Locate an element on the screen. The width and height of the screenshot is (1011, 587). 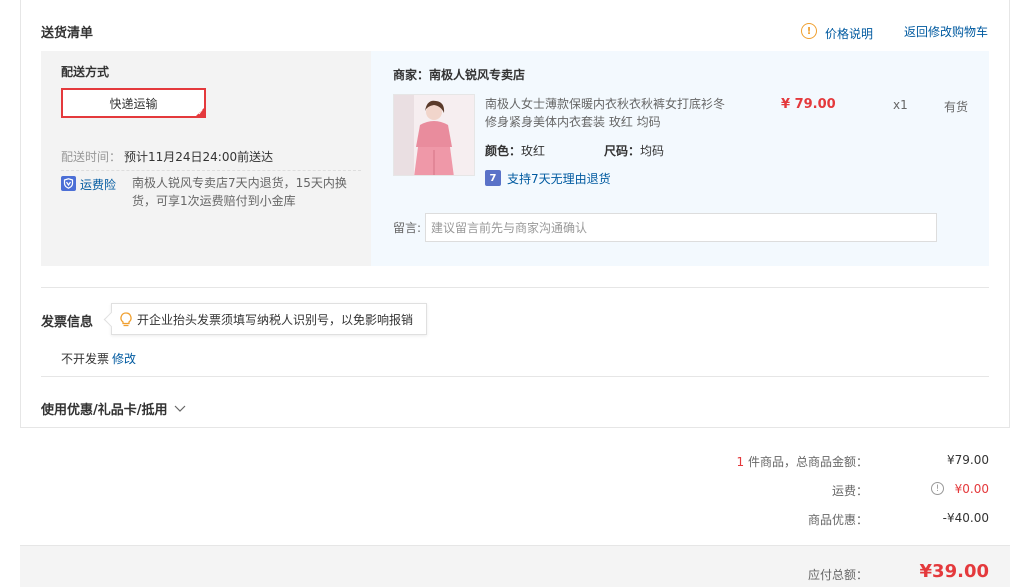
product-name-line1: 南极人女士薄款保暖内衣秋衣秋裤女打底衫冬 is located at coordinates (605, 104).